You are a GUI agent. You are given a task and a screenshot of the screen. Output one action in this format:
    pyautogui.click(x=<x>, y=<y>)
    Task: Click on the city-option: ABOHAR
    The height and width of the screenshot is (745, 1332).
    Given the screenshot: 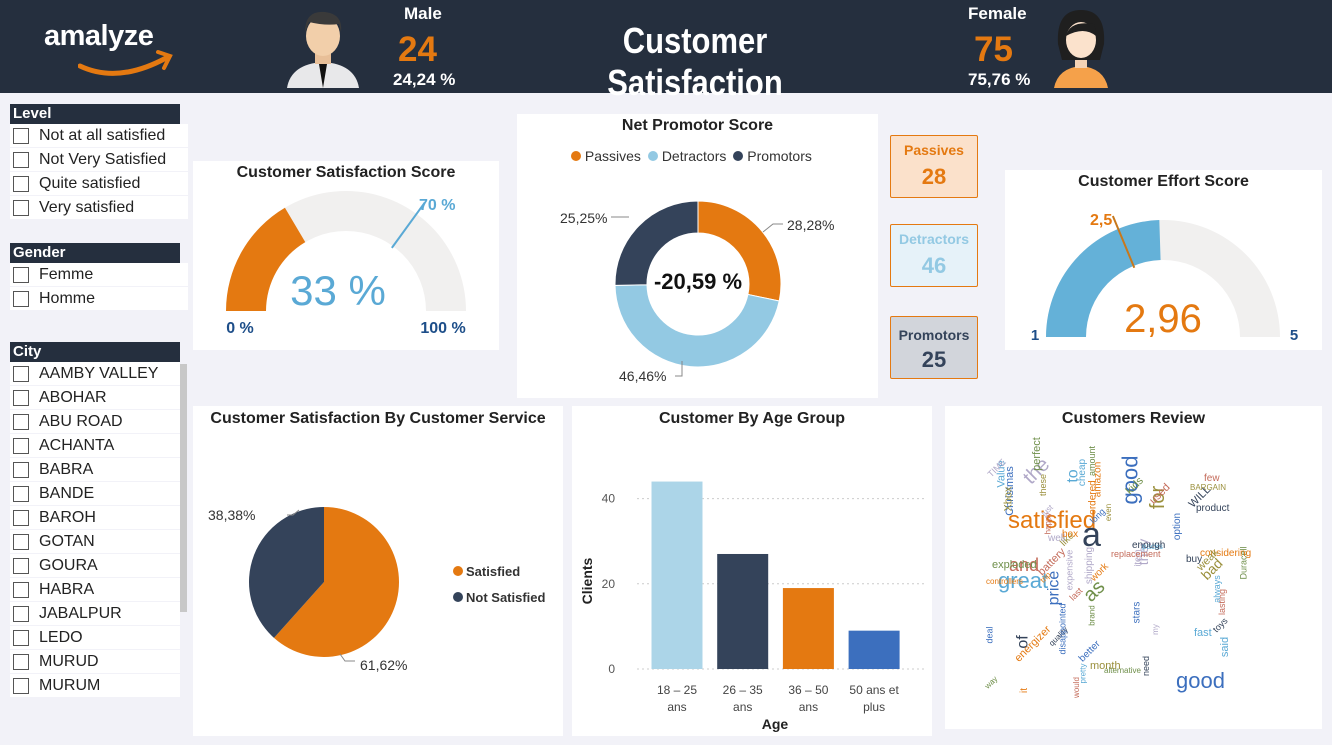 What is the action you would take?
    pyautogui.click(x=95, y=398)
    